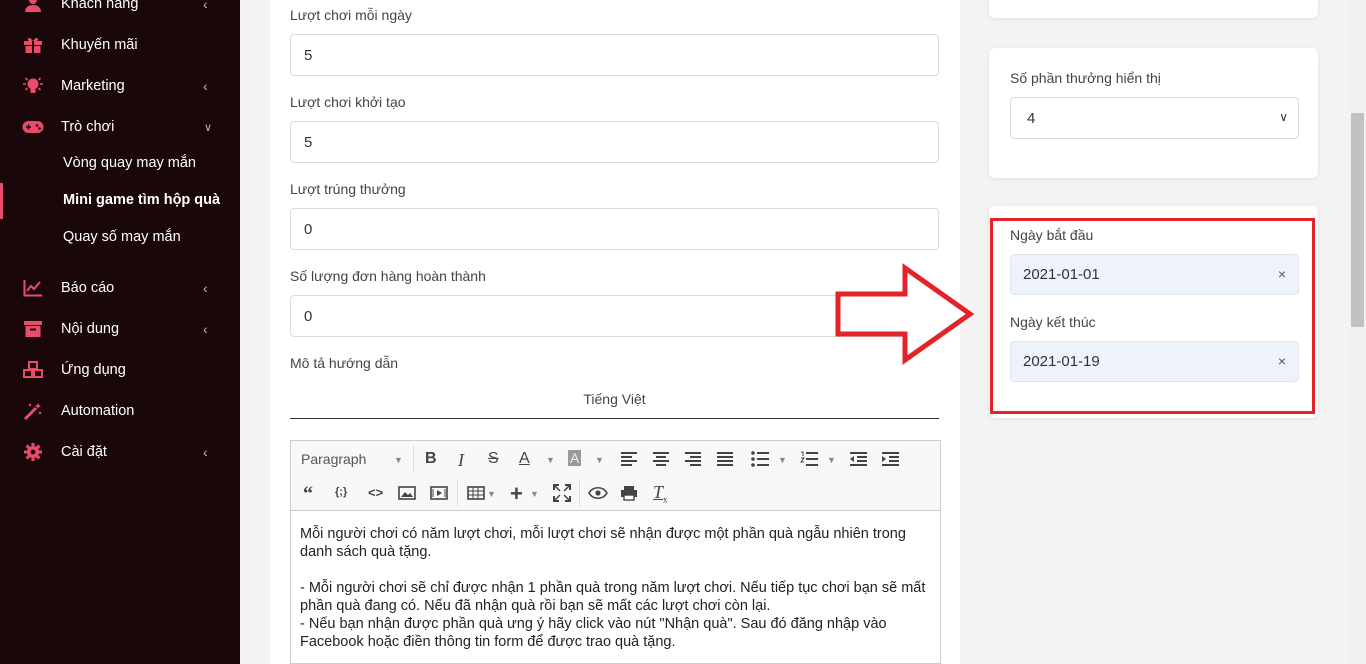  I want to click on insert-plus-icon: +, so click(516, 494).